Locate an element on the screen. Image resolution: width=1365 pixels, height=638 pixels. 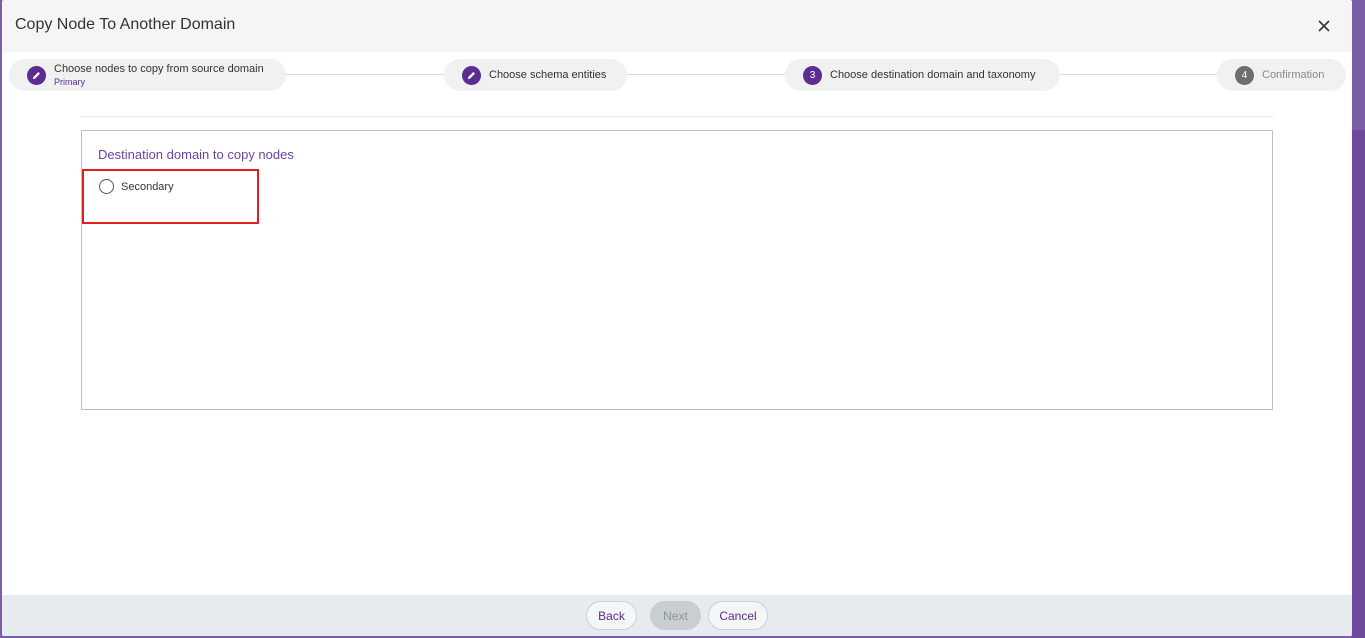
close-button is located at coordinates (1324, 26).